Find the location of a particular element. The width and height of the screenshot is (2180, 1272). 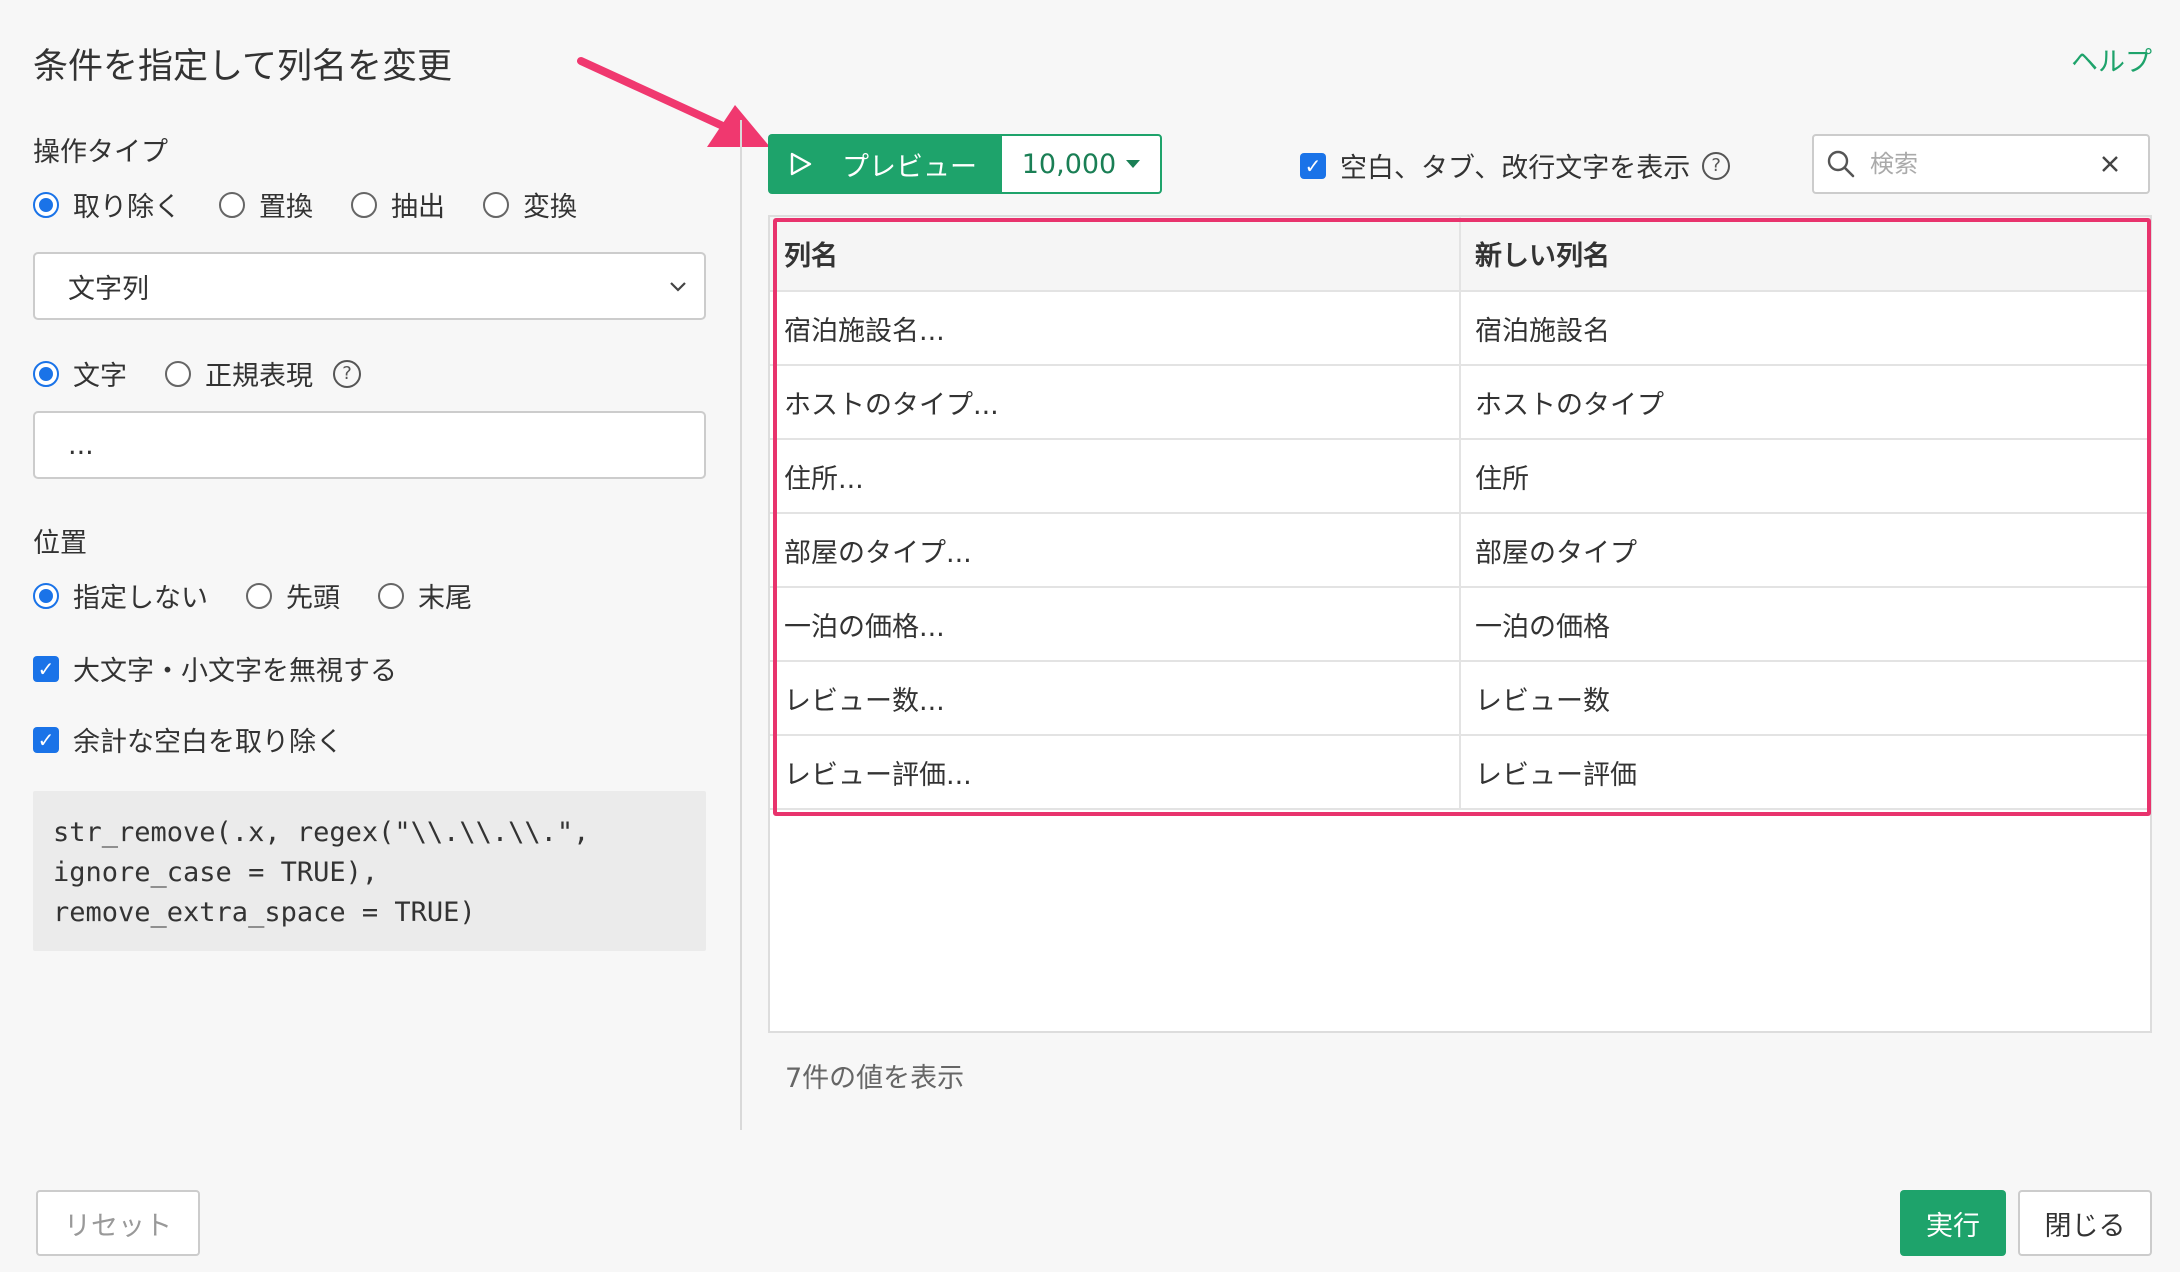

radio-remove: 取り除く is located at coordinates (107, 204).